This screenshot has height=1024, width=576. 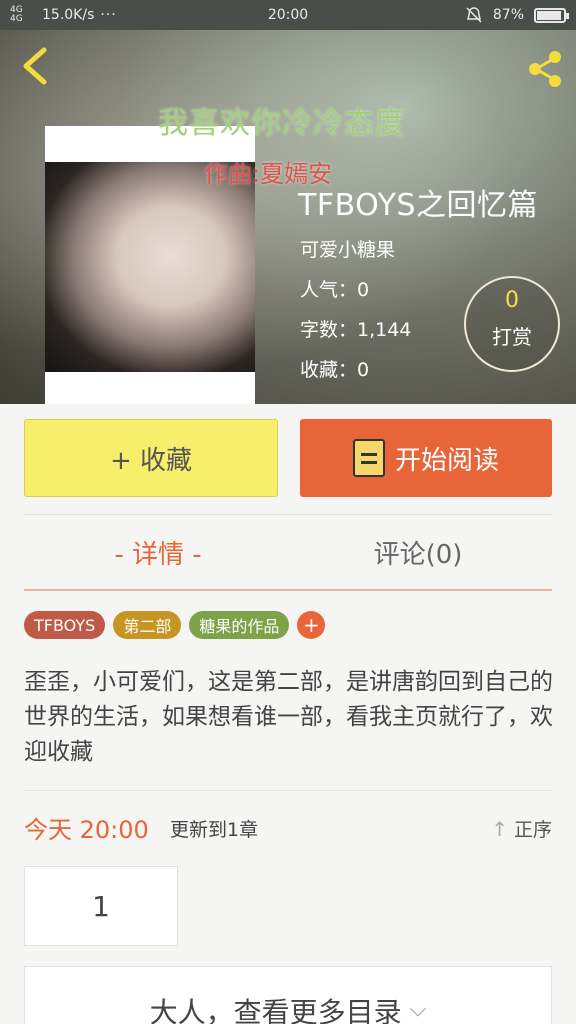 I want to click on add-tag-button: +, so click(x=311, y=625).